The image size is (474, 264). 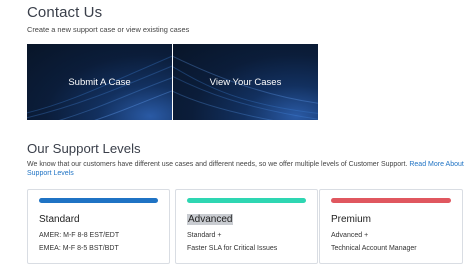 I want to click on view-cases-label: View Your Cases, so click(x=245, y=82).